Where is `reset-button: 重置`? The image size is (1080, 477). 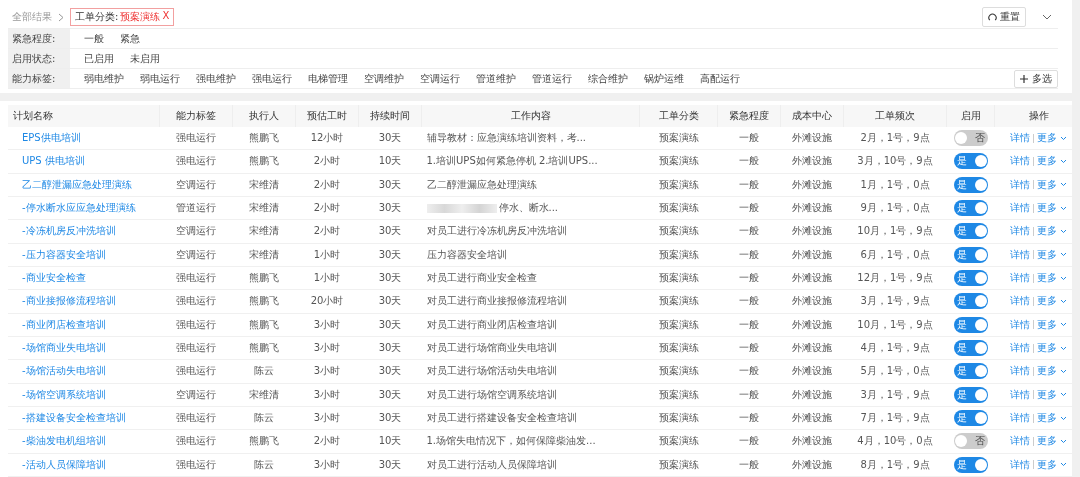 reset-button: 重置 is located at coordinates (1004, 17).